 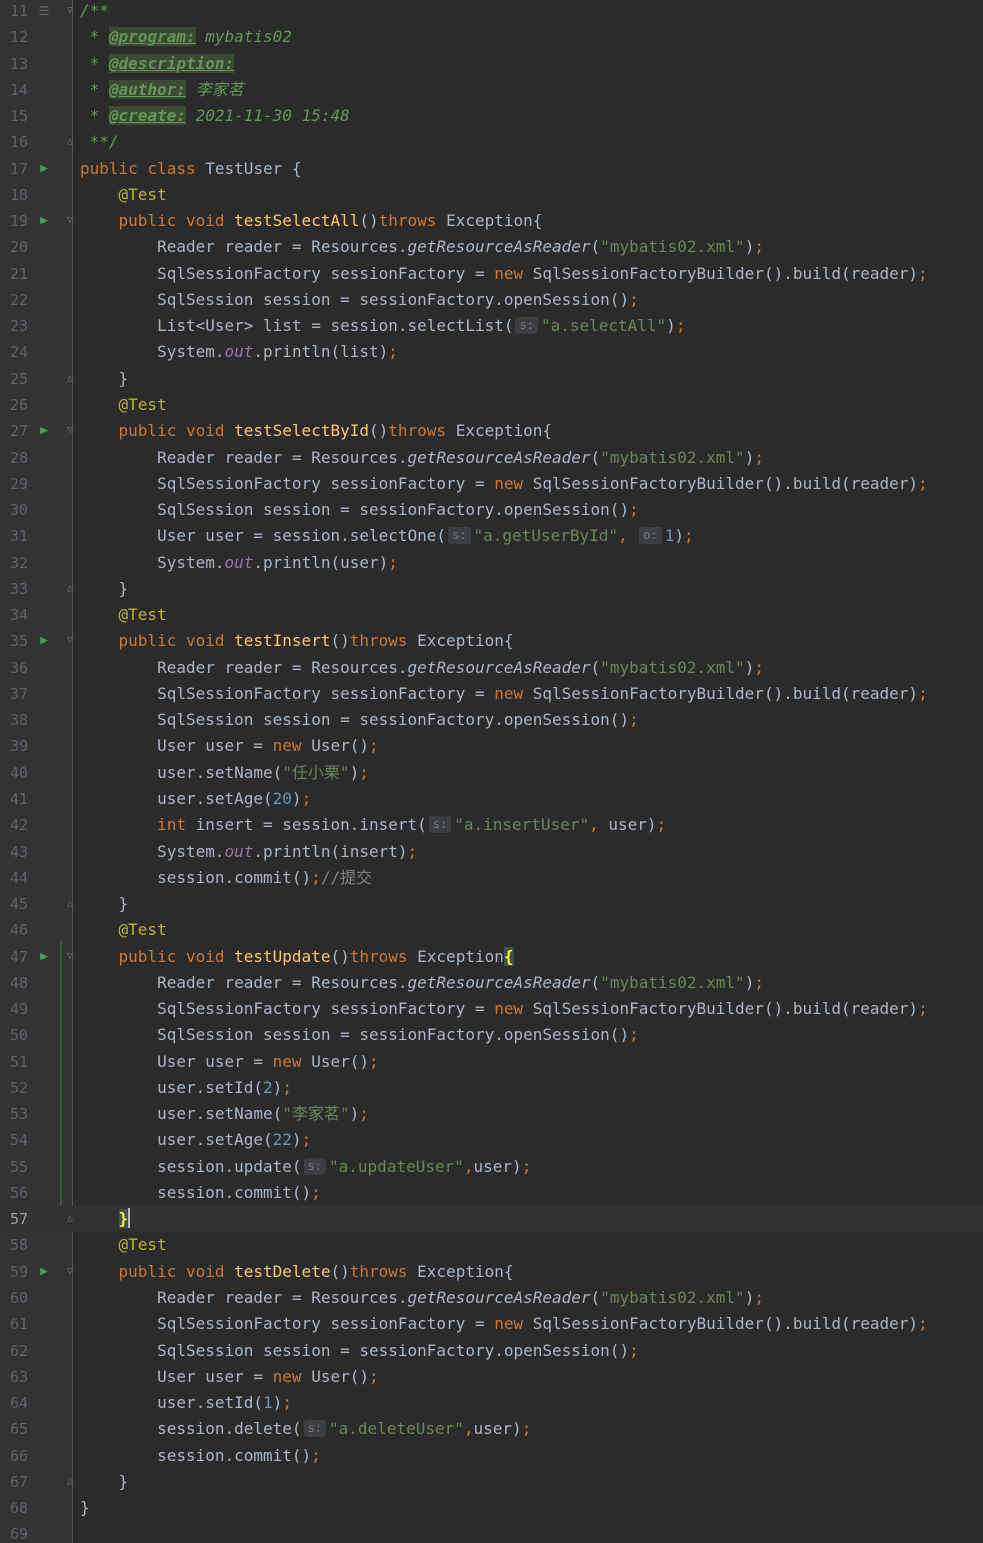 I want to click on code-text: user.setName("李家茗");, so click(x=224, y=1114).